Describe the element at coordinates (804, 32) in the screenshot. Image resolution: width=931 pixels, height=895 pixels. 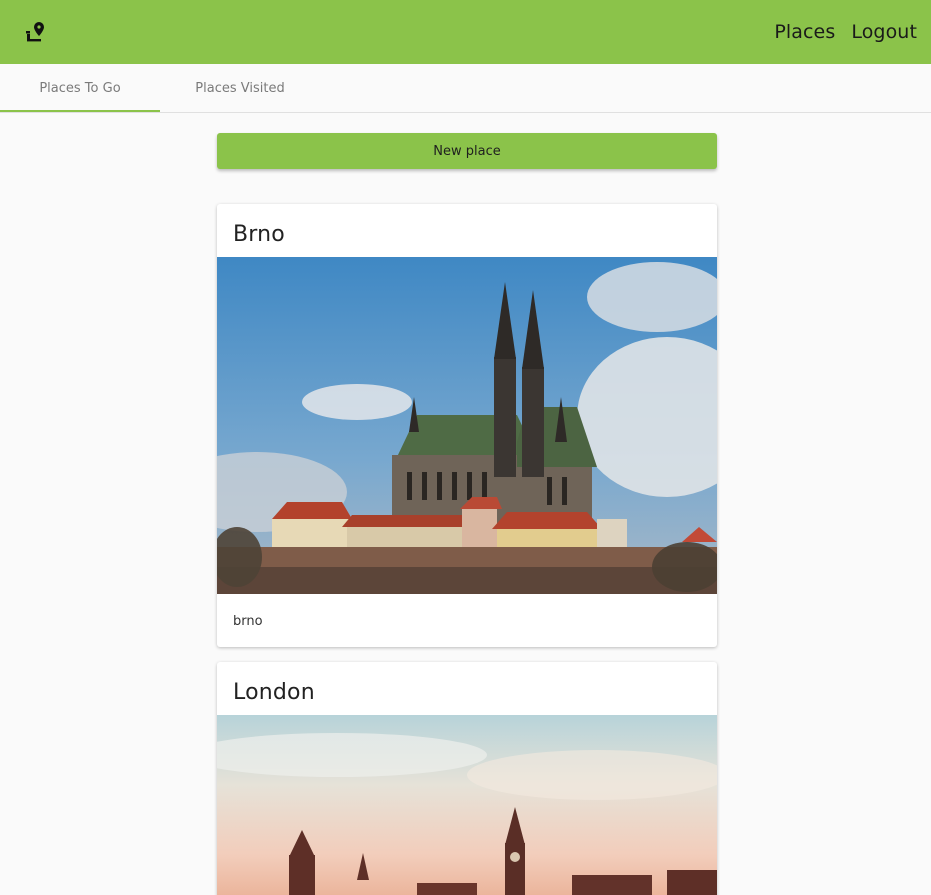
I see `nav-places-link: Places` at that location.